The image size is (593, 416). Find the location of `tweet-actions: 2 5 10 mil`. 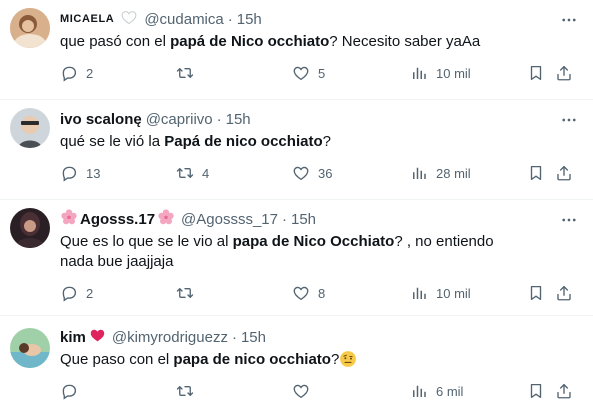

tweet-actions: 2 5 10 mil is located at coordinates (320, 74).